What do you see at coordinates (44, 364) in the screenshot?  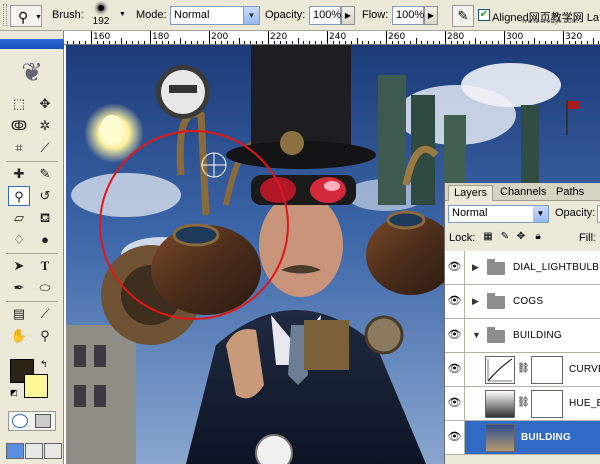 I see `swap-colors-icon: ↰` at bounding box center [44, 364].